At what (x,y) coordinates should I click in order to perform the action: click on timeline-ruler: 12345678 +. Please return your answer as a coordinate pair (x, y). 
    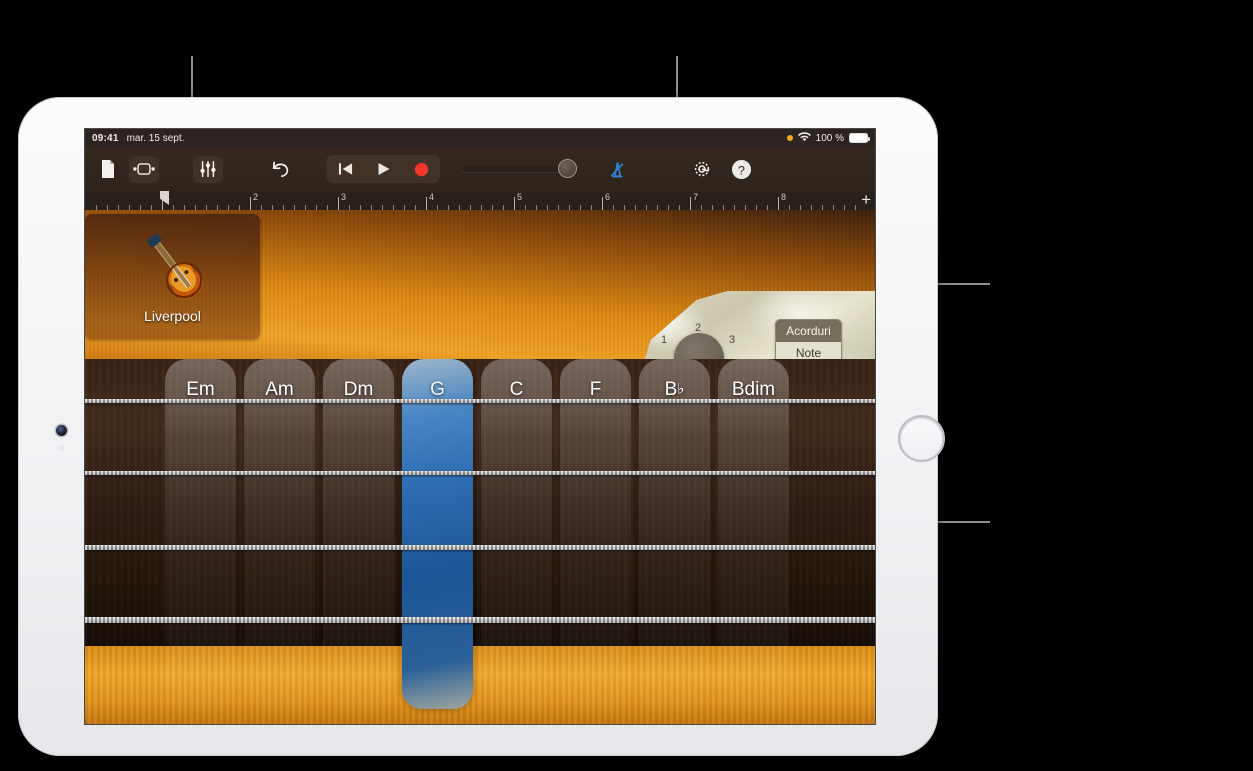
    Looking at the image, I should click on (480, 200).